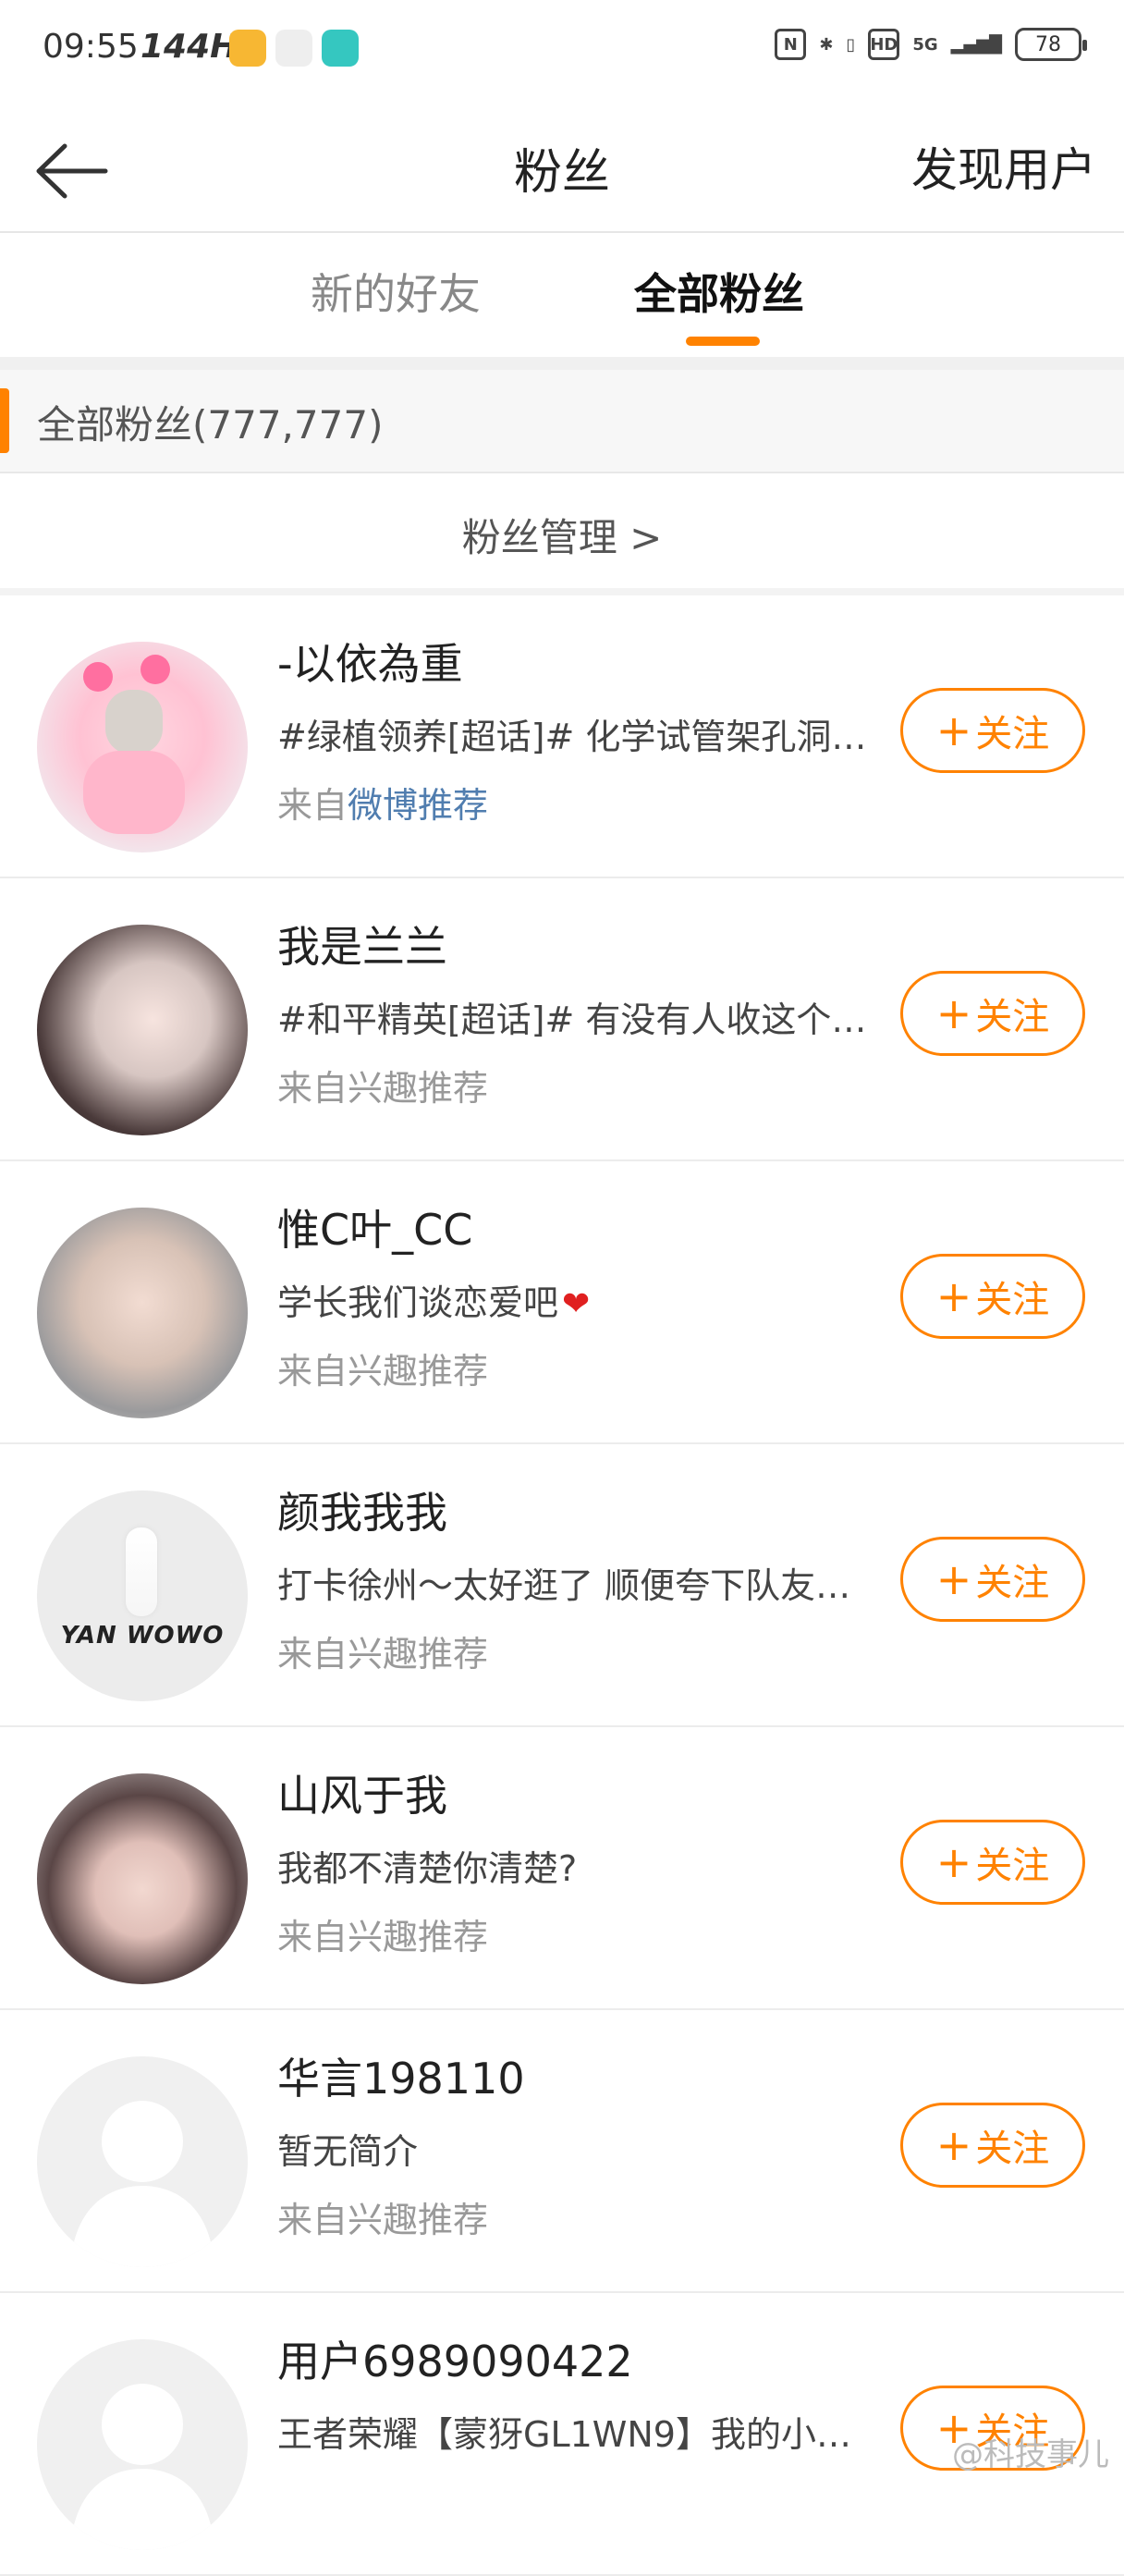 This screenshot has height=2576, width=1124. What do you see at coordinates (1051, 44) in the screenshot?
I see `battery-icon: 78` at bounding box center [1051, 44].